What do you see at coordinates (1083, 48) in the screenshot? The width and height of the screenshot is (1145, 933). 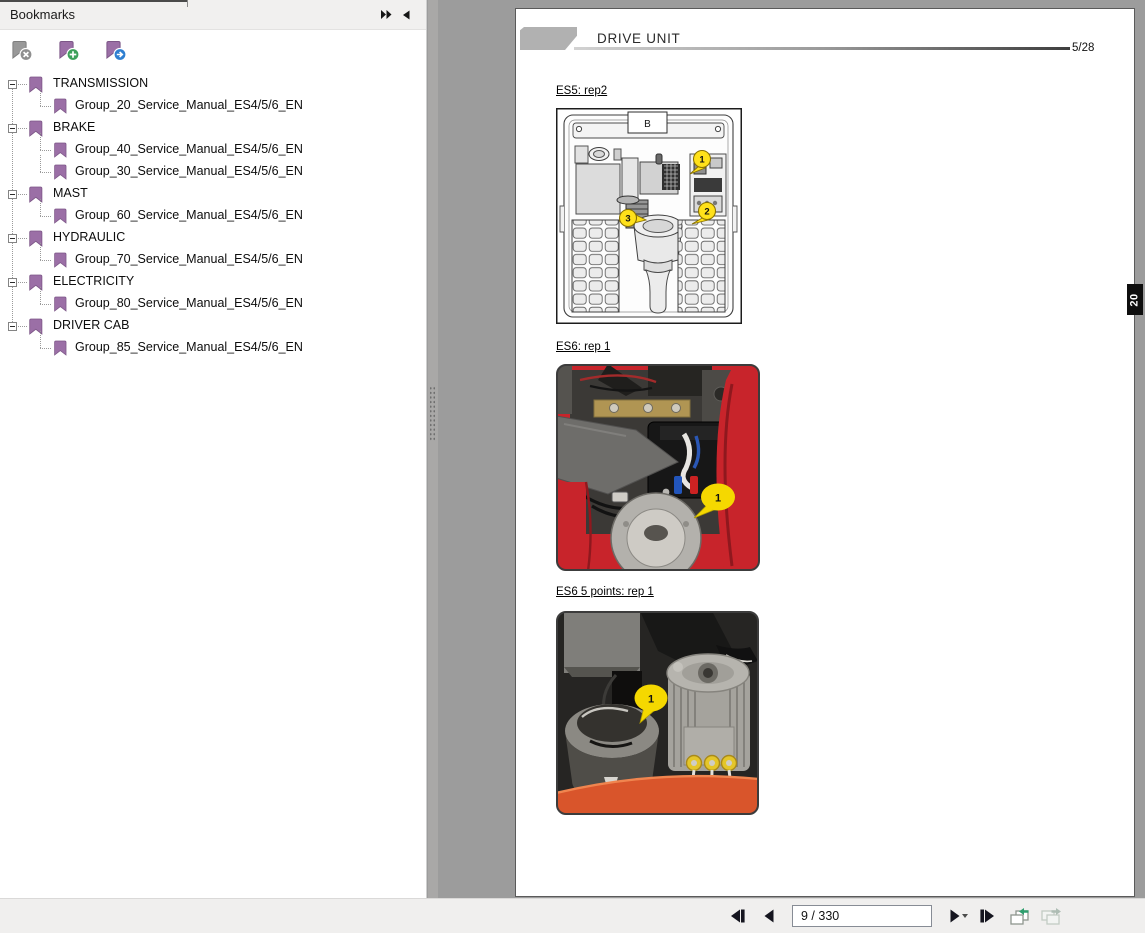 I see `chapter-page-number: 5/28` at bounding box center [1083, 48].